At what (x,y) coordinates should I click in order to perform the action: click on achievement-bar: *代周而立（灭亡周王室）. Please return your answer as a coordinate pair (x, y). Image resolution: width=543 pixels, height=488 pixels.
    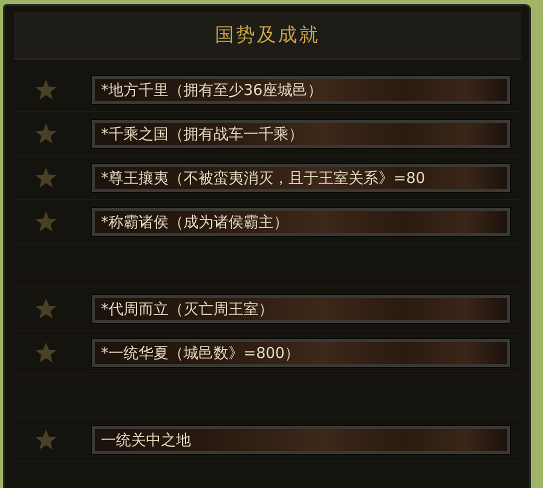
    Looking at the image, I should click on (301, 308).